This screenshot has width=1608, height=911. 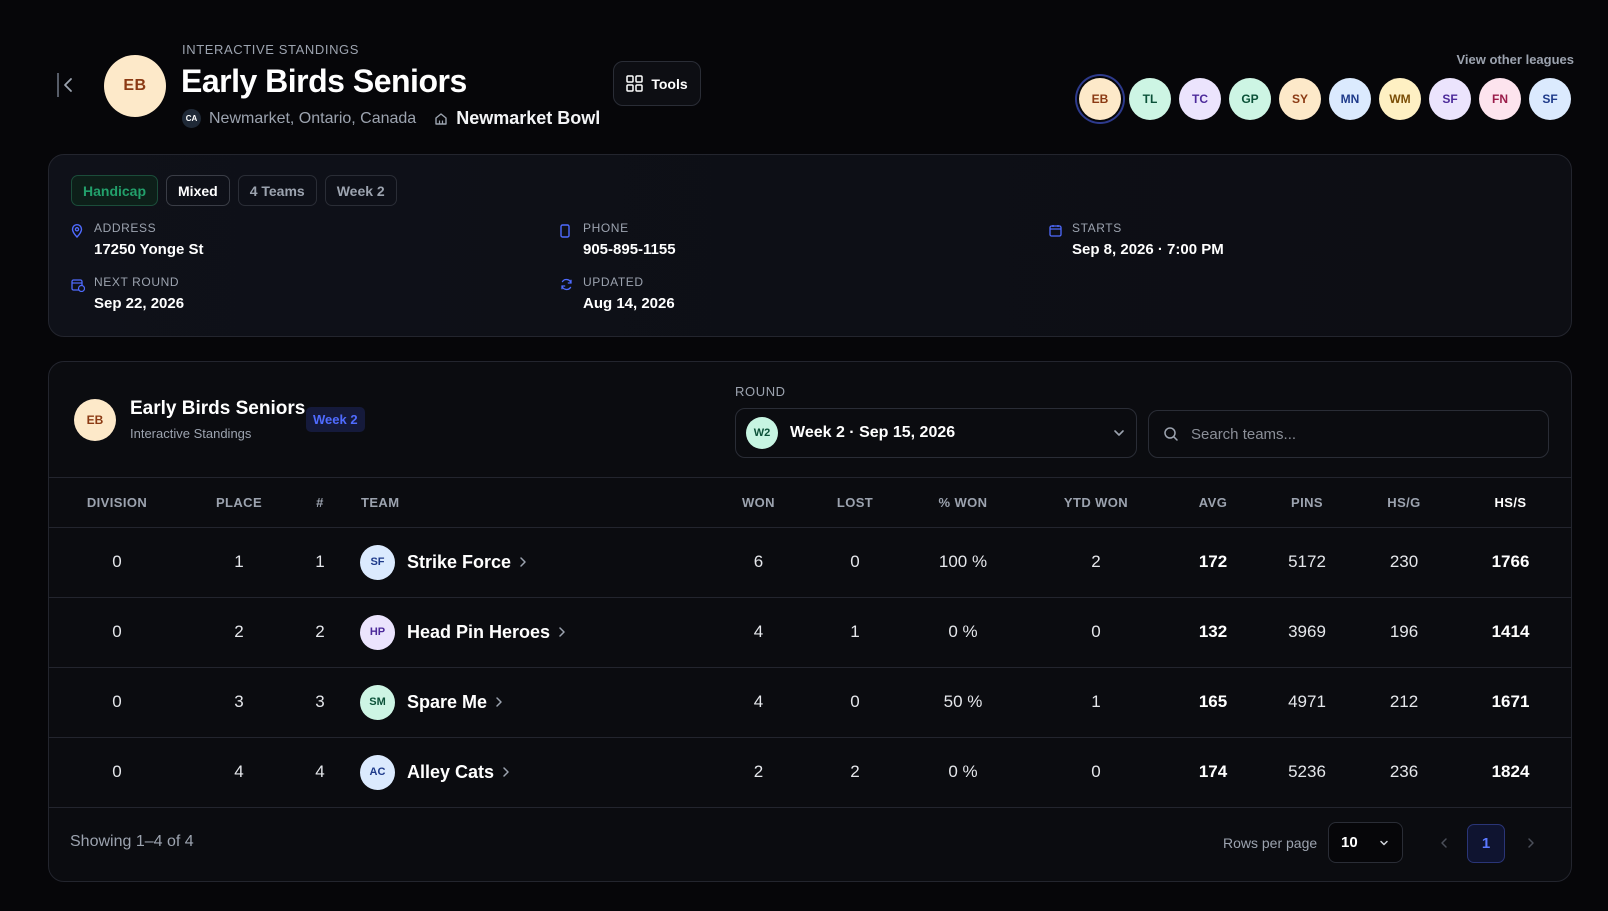 I want to click on cell-won: 2, so click(x=758, y=772).